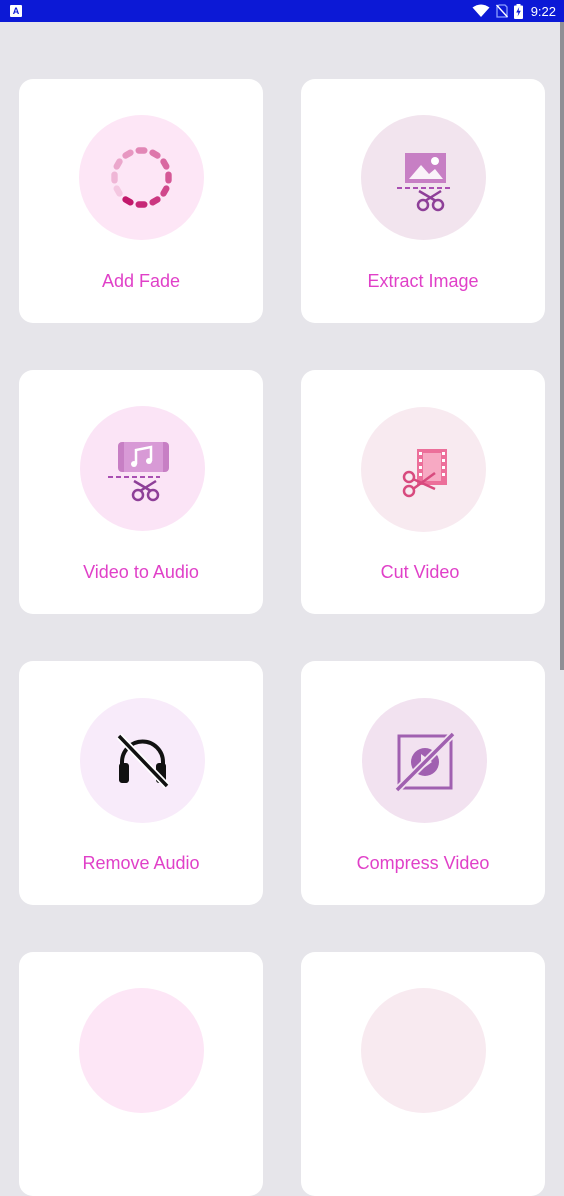 The height and width of the screenshot is (1196, 564). I want to click on tool-label: Extract Image, so click(423, 281).